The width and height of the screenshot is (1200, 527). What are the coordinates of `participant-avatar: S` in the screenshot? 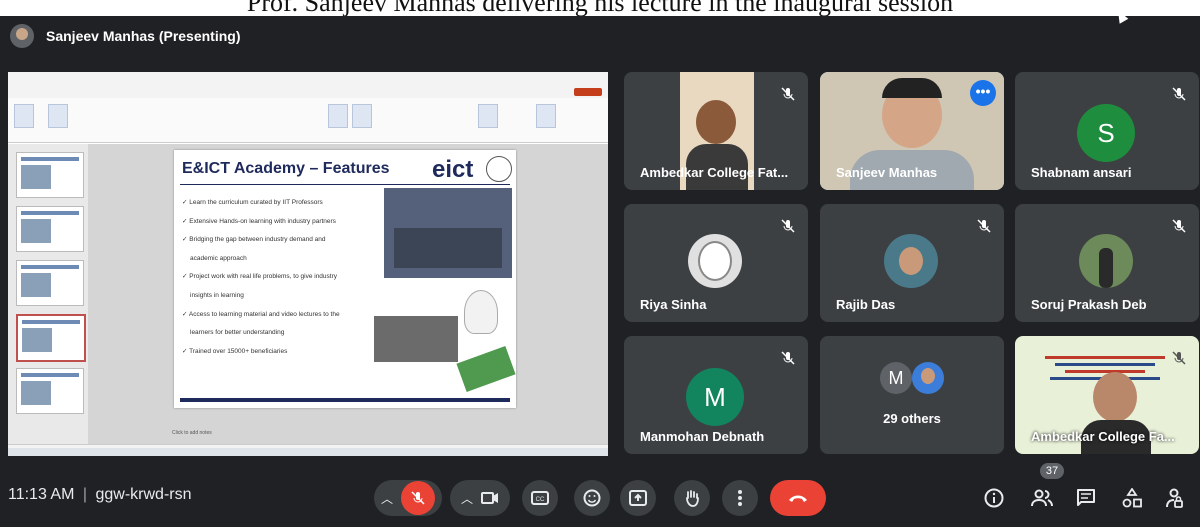 It's located at (1106, 133).